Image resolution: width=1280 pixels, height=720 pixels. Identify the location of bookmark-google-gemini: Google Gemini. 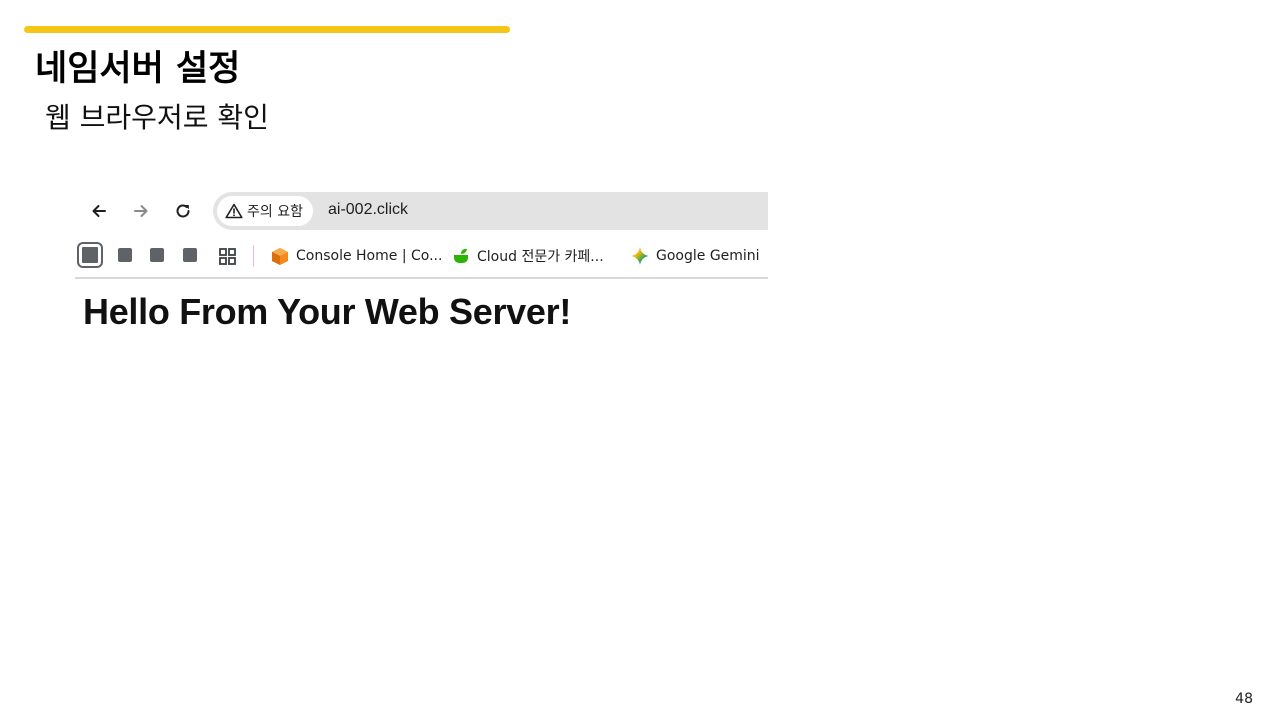
(695, 256).